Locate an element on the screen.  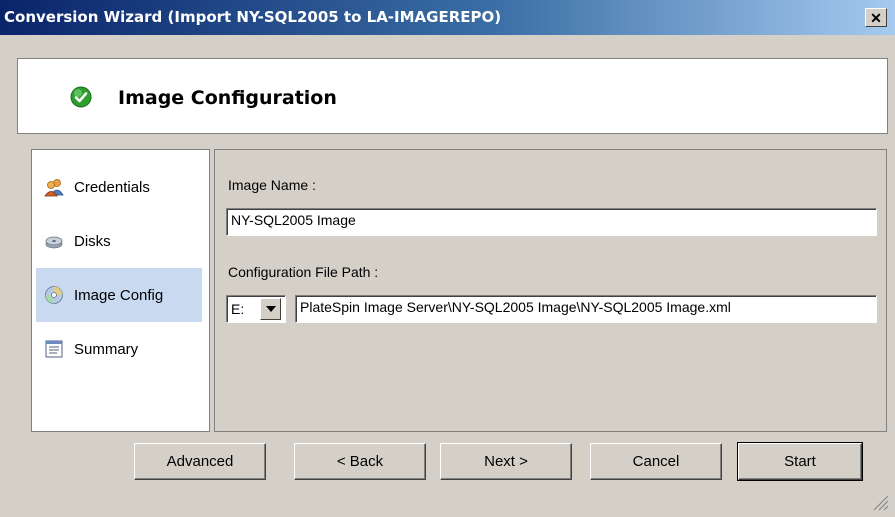
disk-icon is located at coordinates (54, 241).